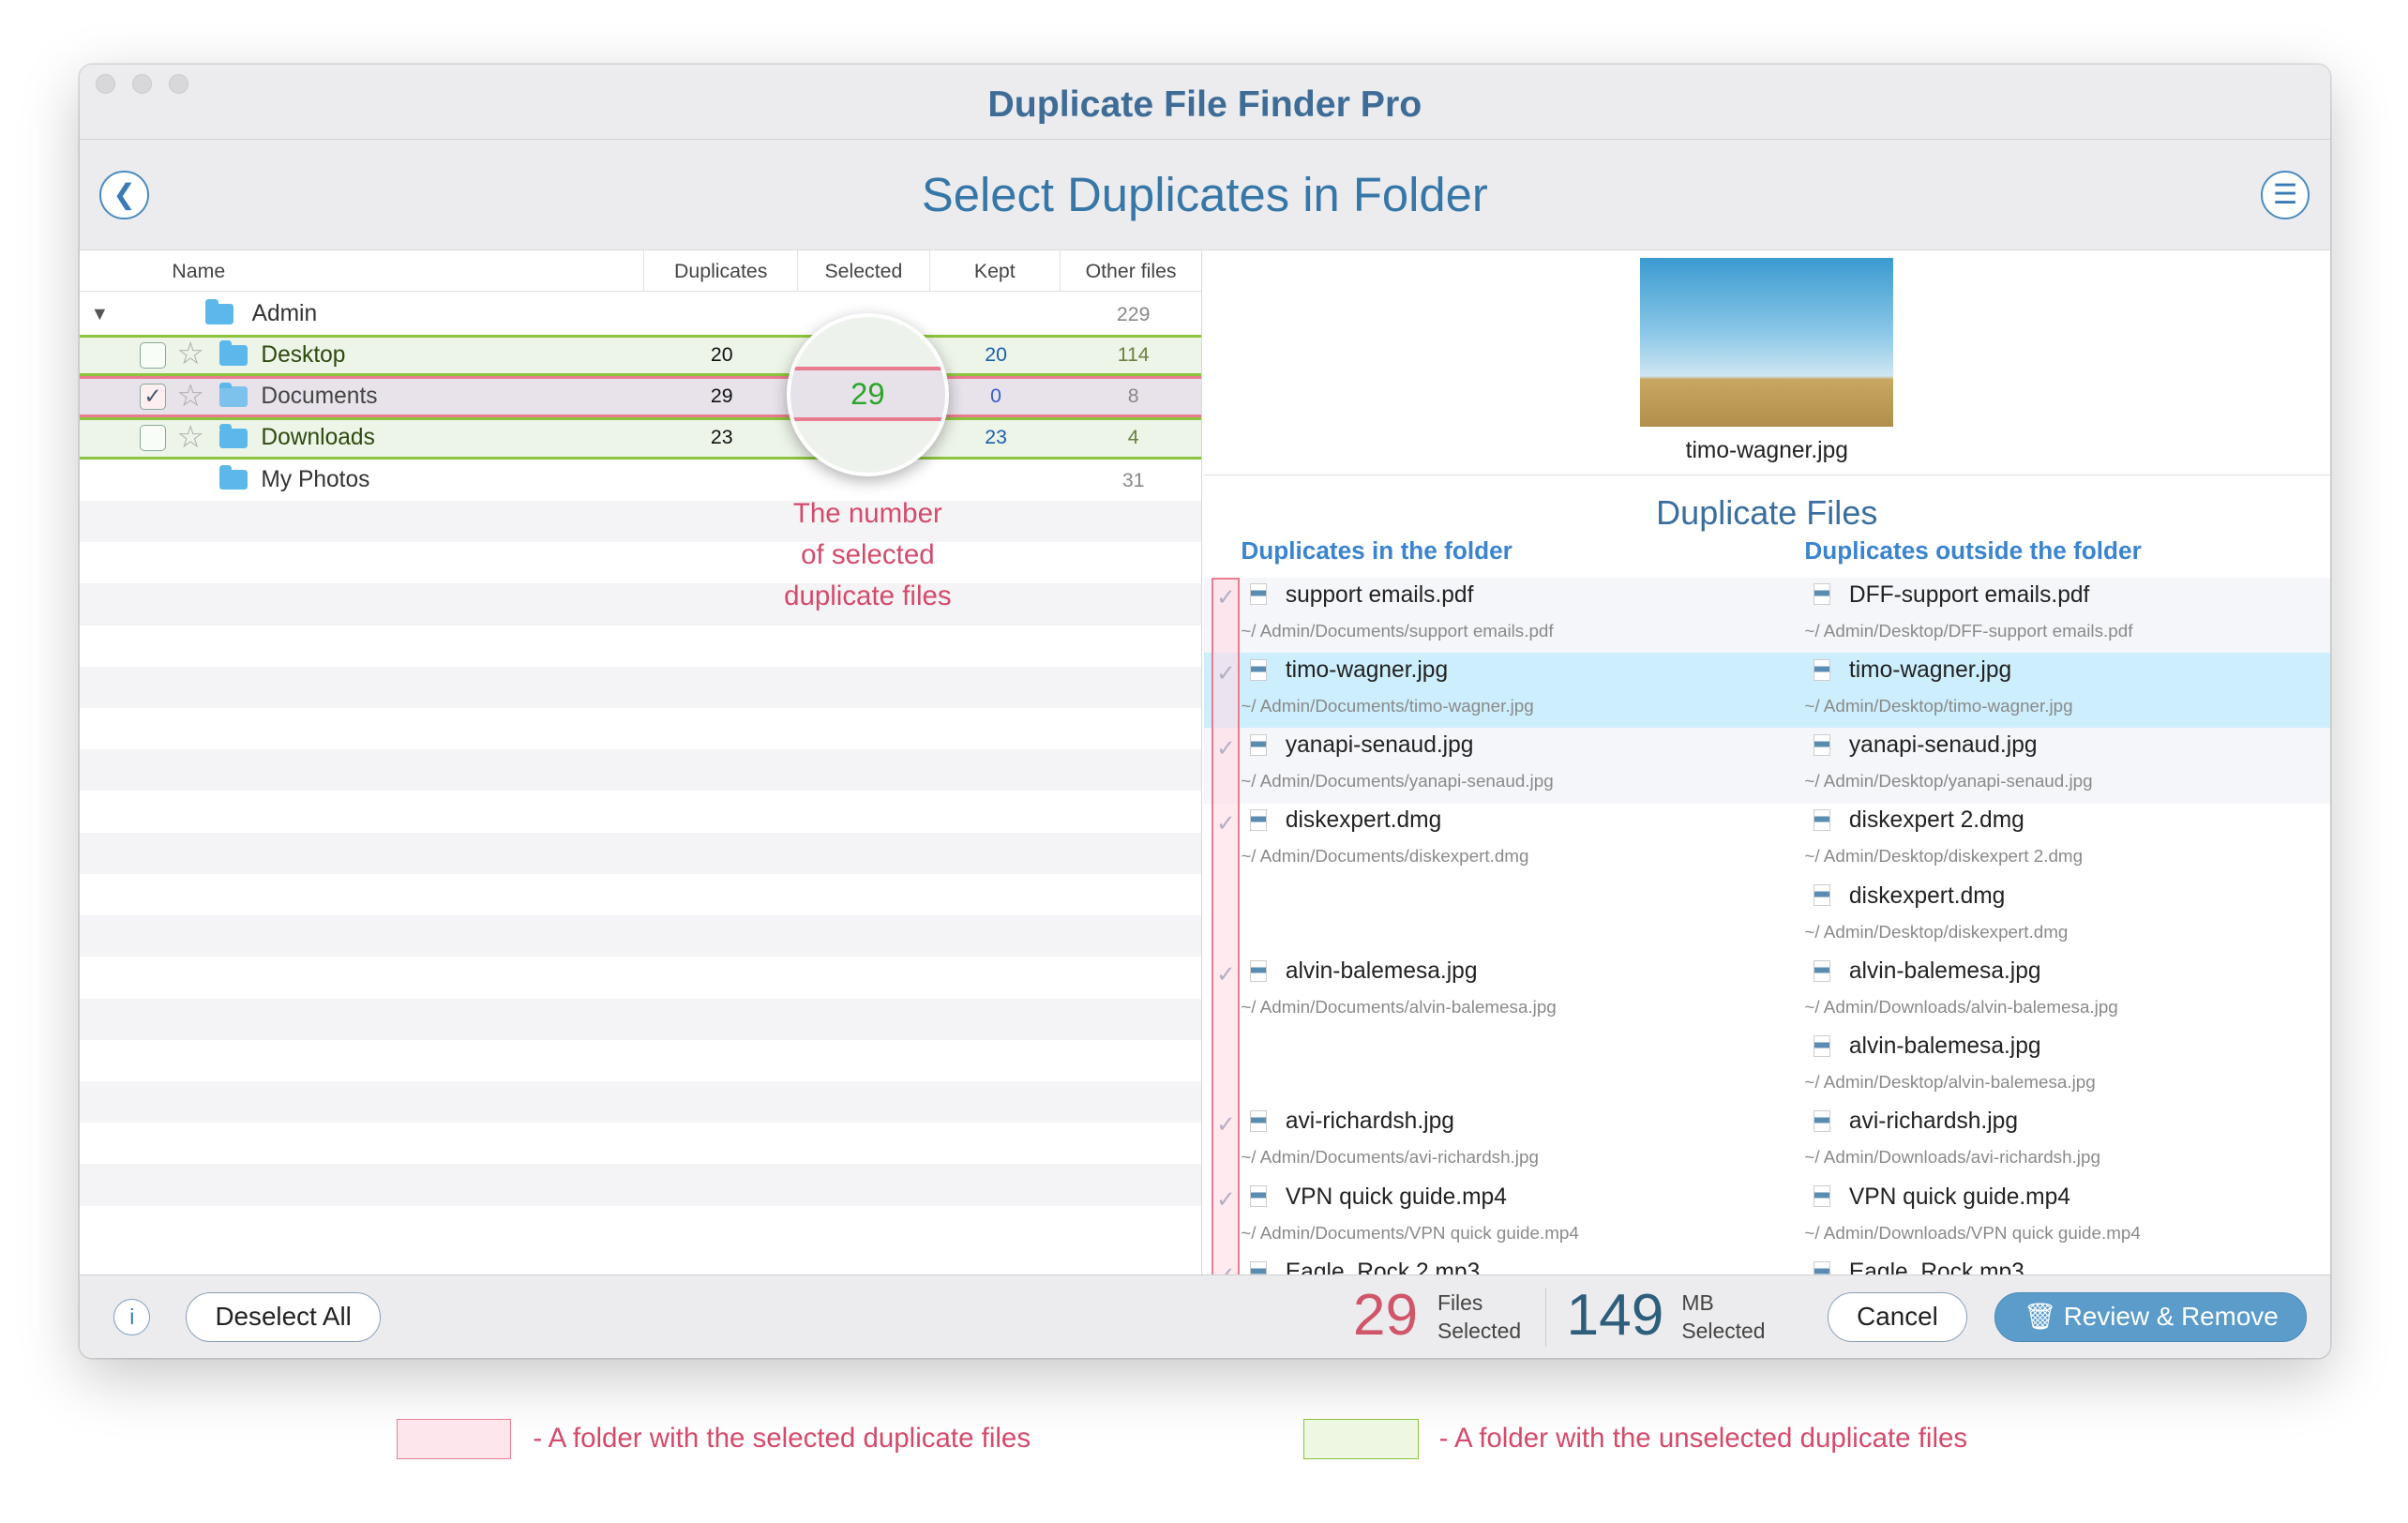  What do you see at coordinates (868, 554) in the screenshot?
I see `annotation-line: of selected` at bounding box center [868, 554].